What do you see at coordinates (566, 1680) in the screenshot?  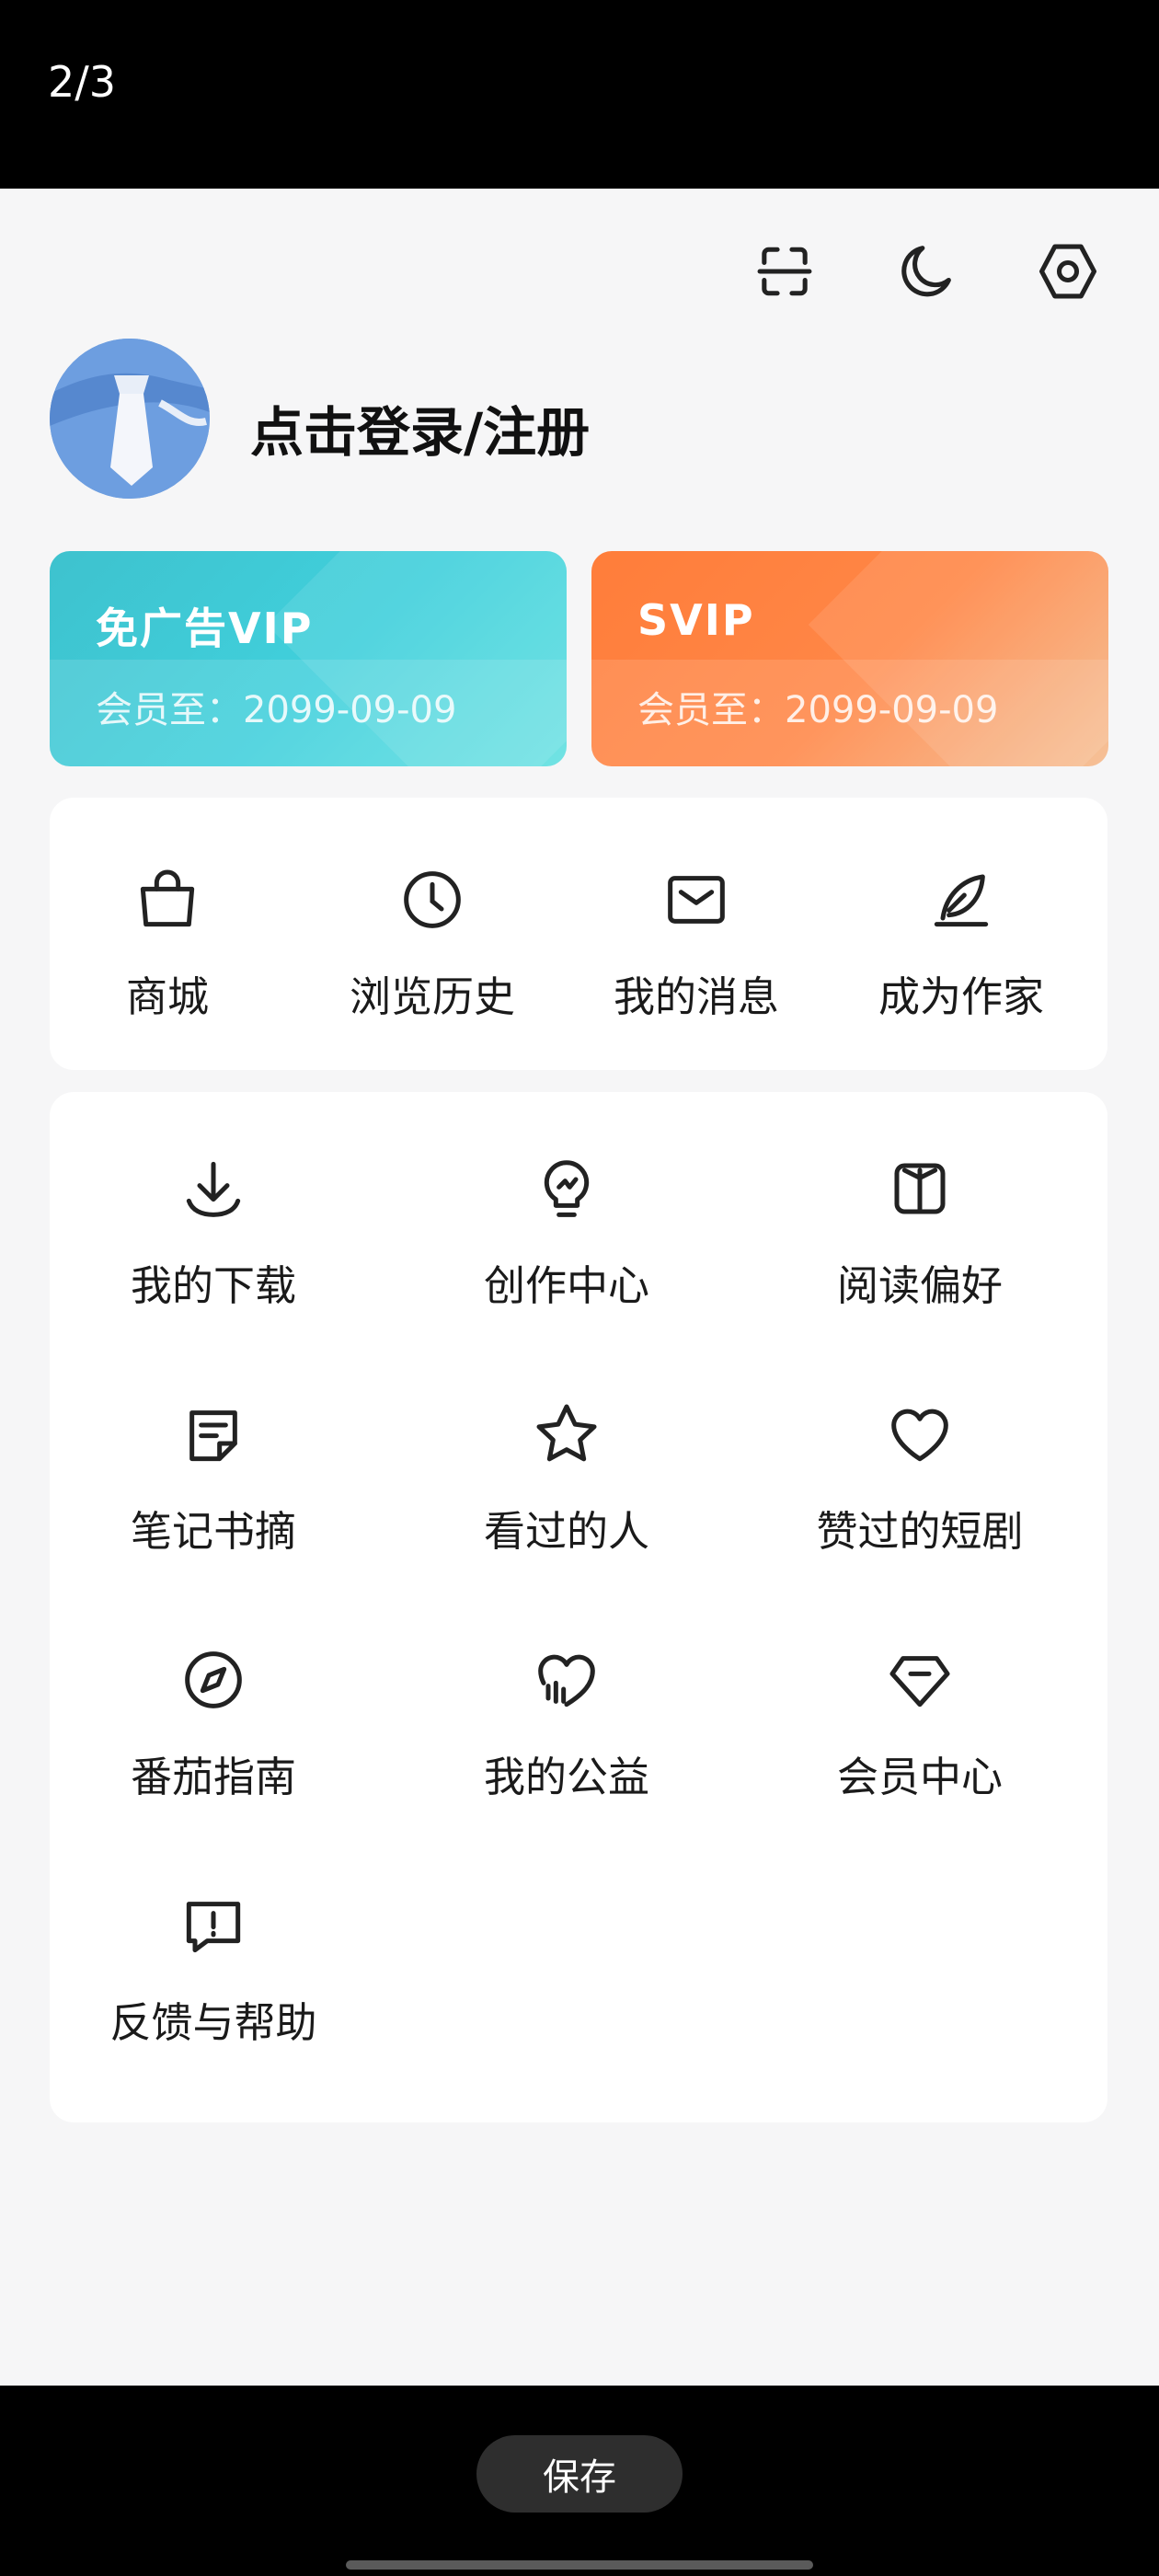 I see `charity-heart-icon` at bounding box center [566, 1680].